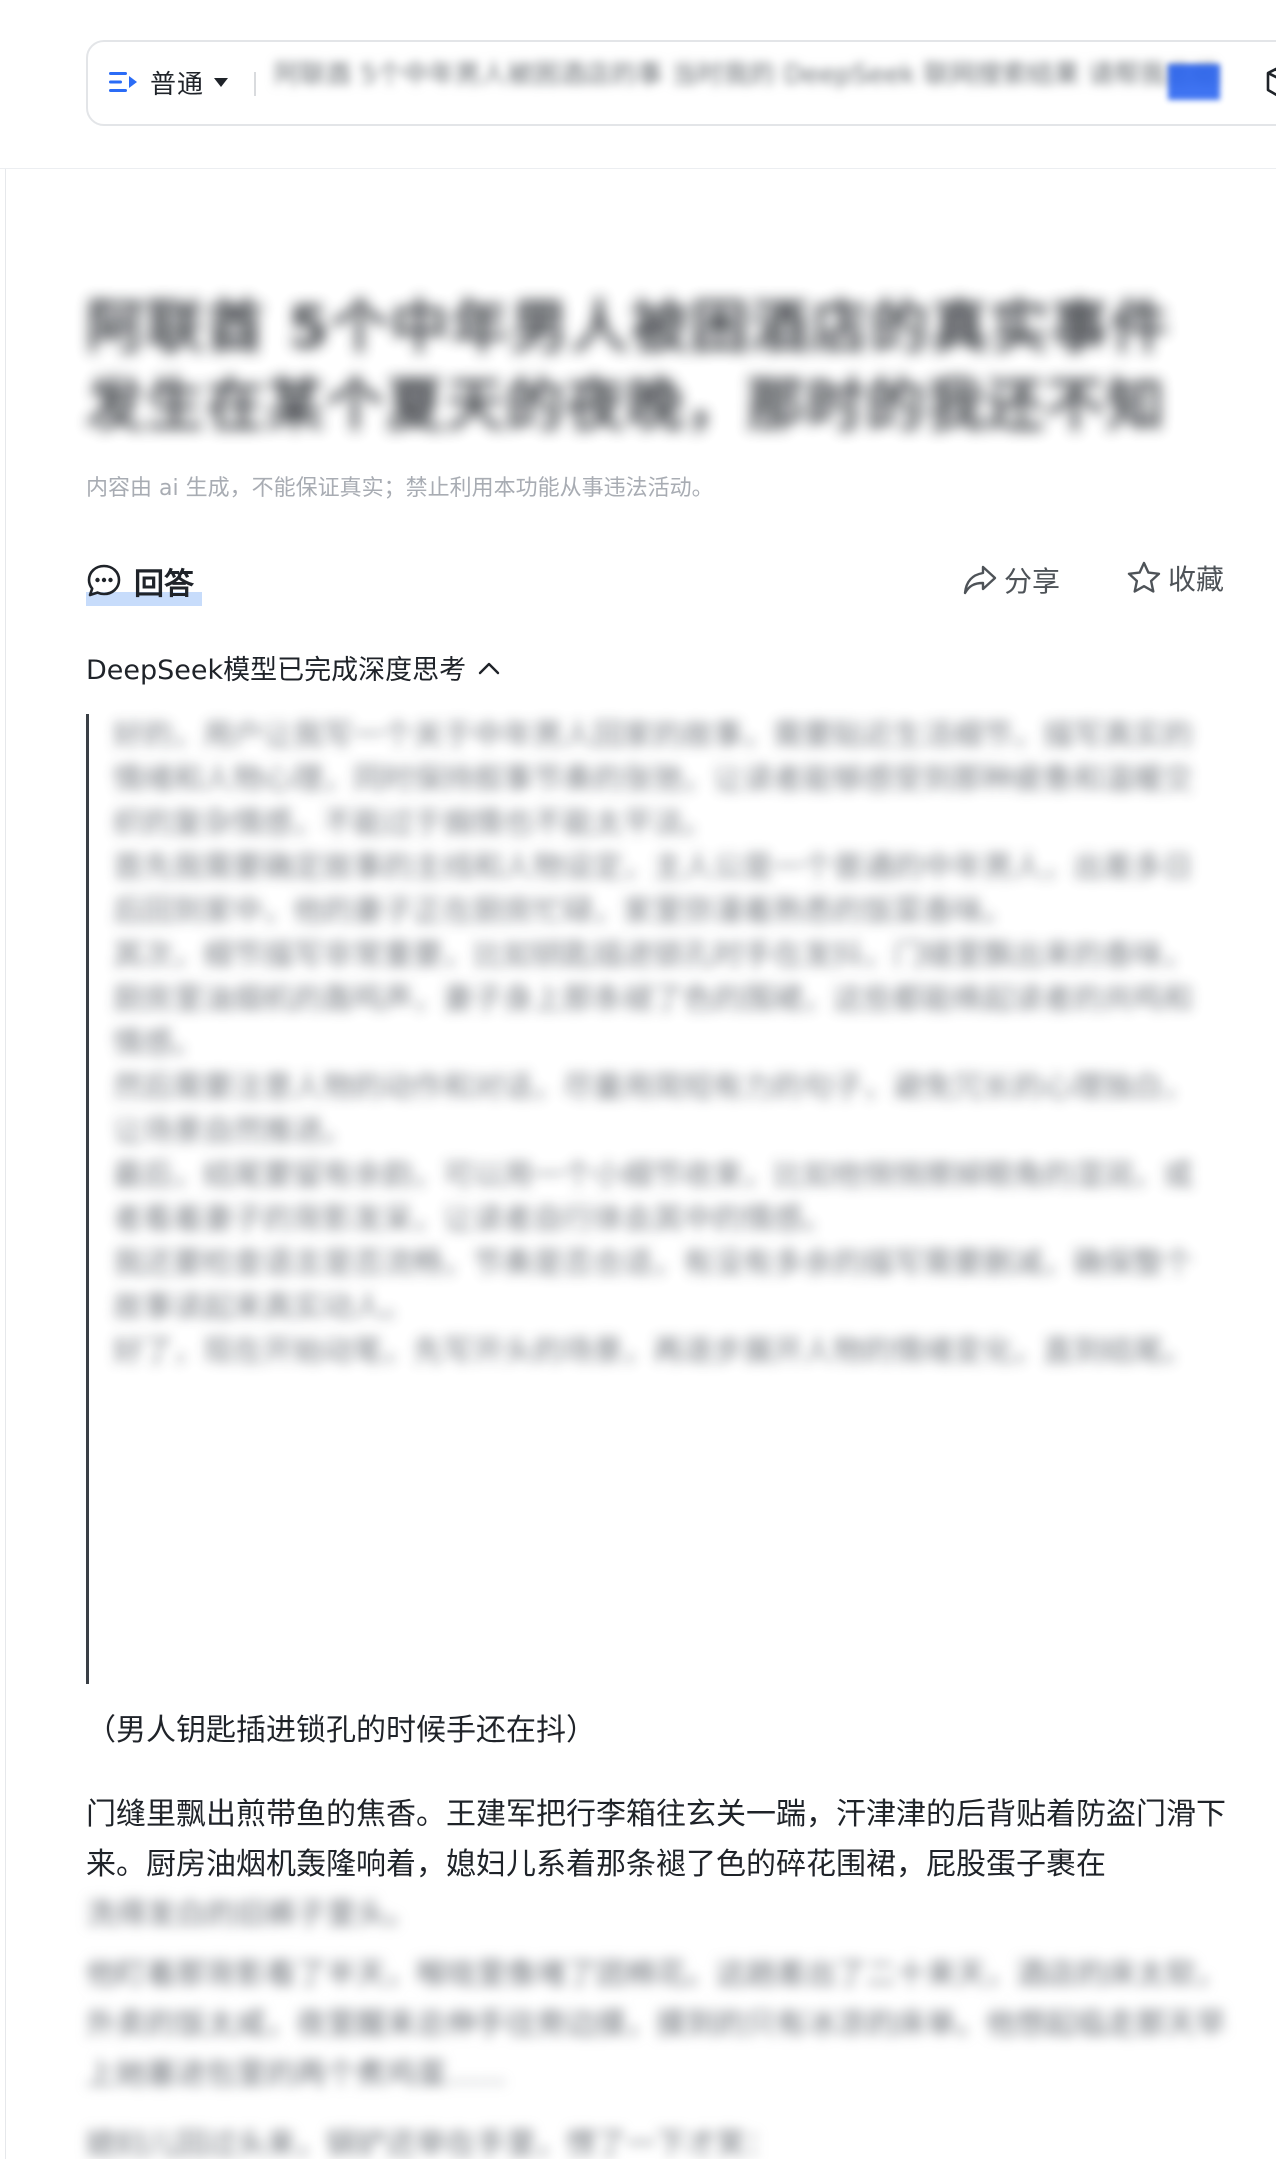 This screenshot has height=2159, width=1276. What do you see at coordinates (251, 1914) in the screenshot?
I see `answer-paragraph-blurred: 洗得发白的旧裤子里头。` at bounding box center [251, 1914].